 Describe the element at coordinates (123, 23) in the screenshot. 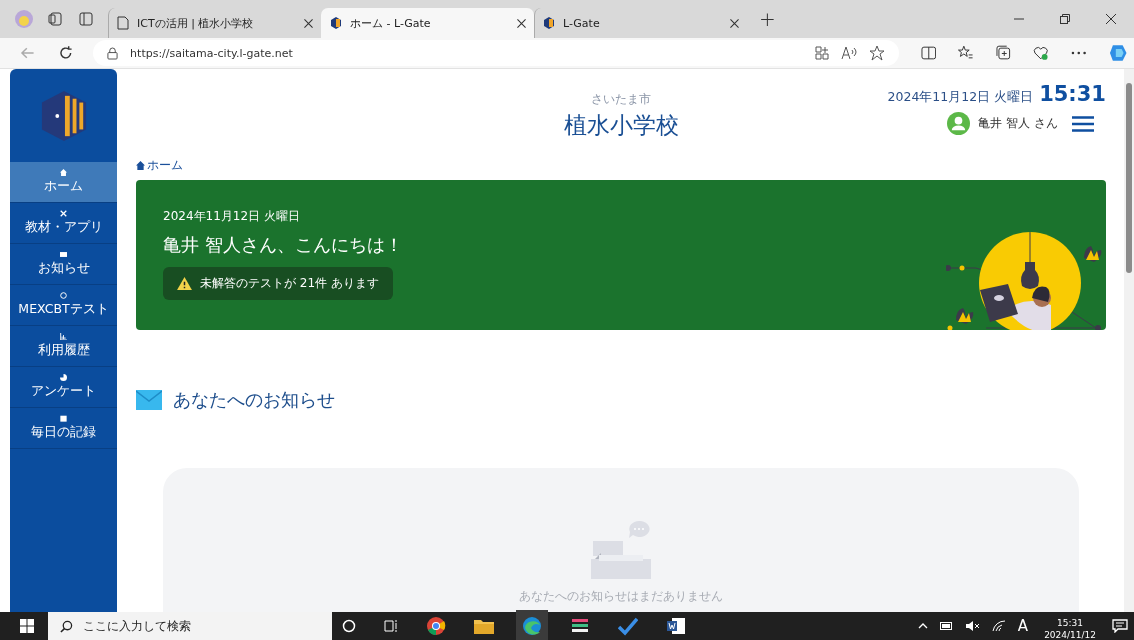

I see `document-icon` at that location.